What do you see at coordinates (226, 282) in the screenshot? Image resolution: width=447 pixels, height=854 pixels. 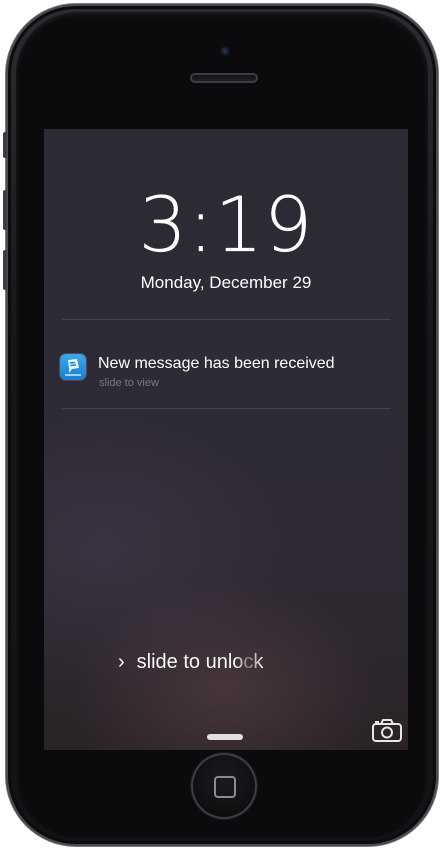 I see `clock-date: Monday, December 29` at bounding box center [226, 282].